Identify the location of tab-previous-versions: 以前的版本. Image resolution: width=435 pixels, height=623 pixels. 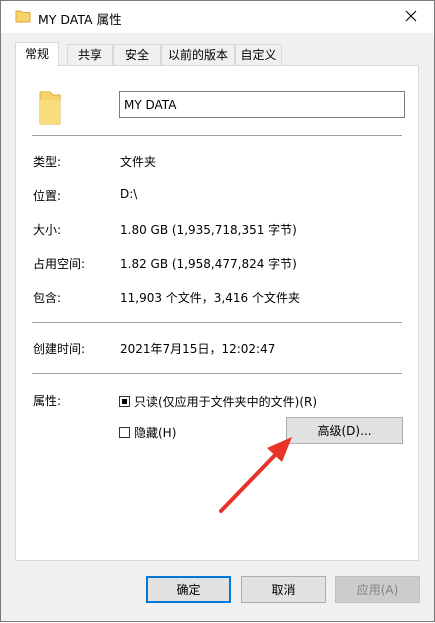
(198, 54).